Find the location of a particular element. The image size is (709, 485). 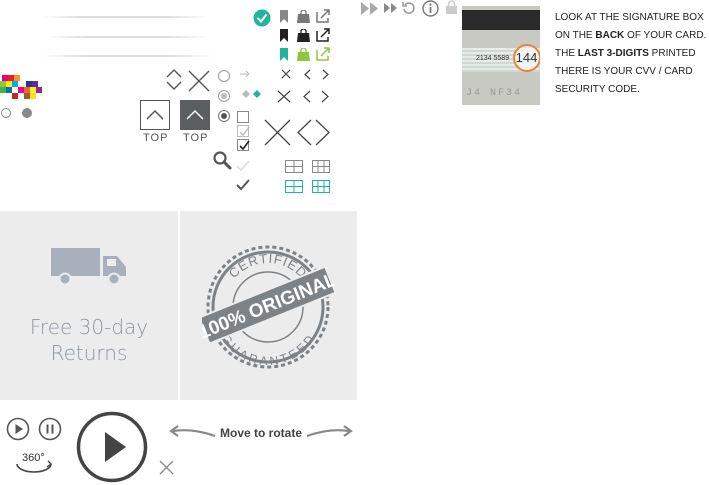

grid-3x2-icon is located at coordinates (321, 166).